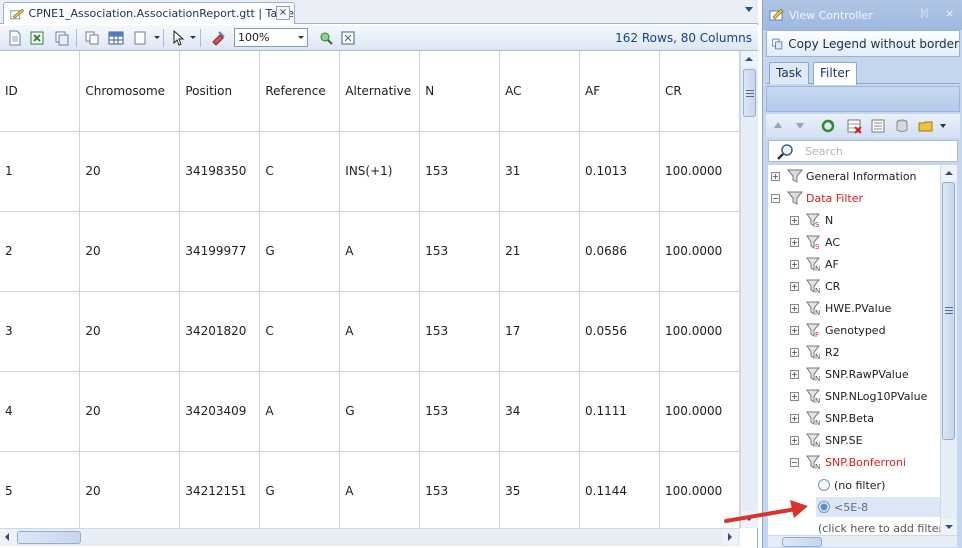 The image size is (962, 548). I want to click on document-icon, so click(15, 38).